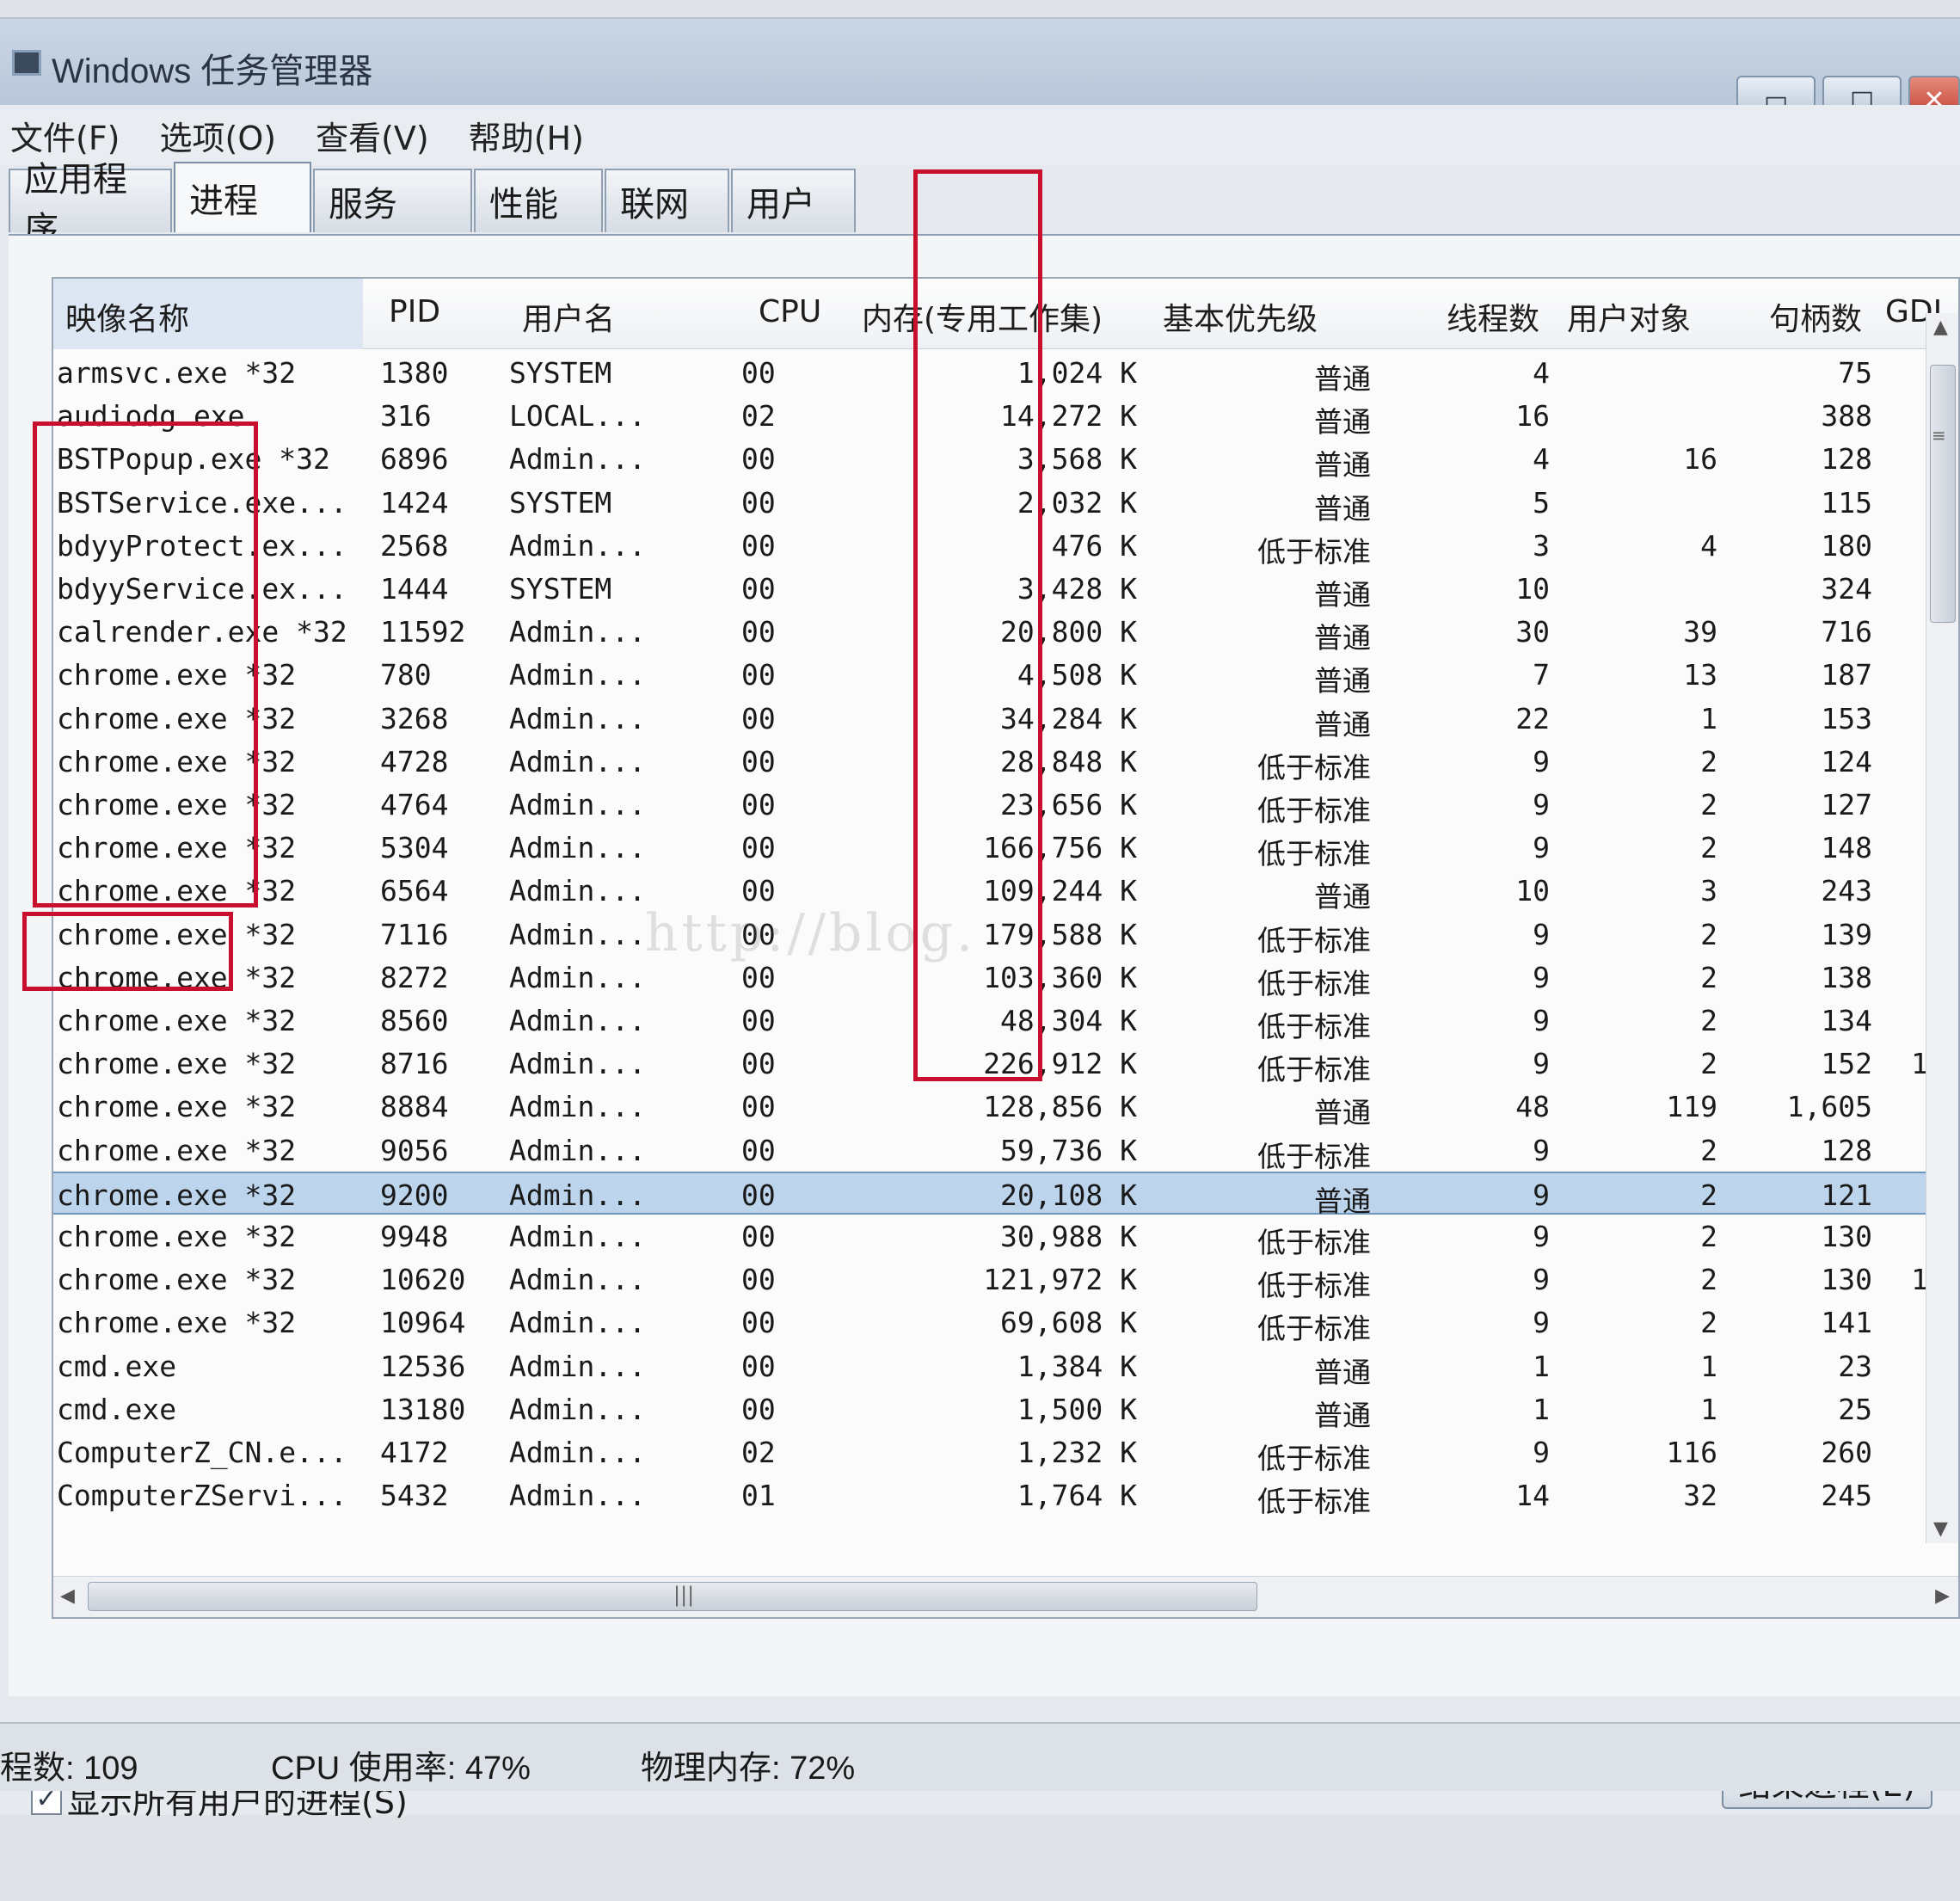  I want to click on process-pid: 7116, so click(414, 934).